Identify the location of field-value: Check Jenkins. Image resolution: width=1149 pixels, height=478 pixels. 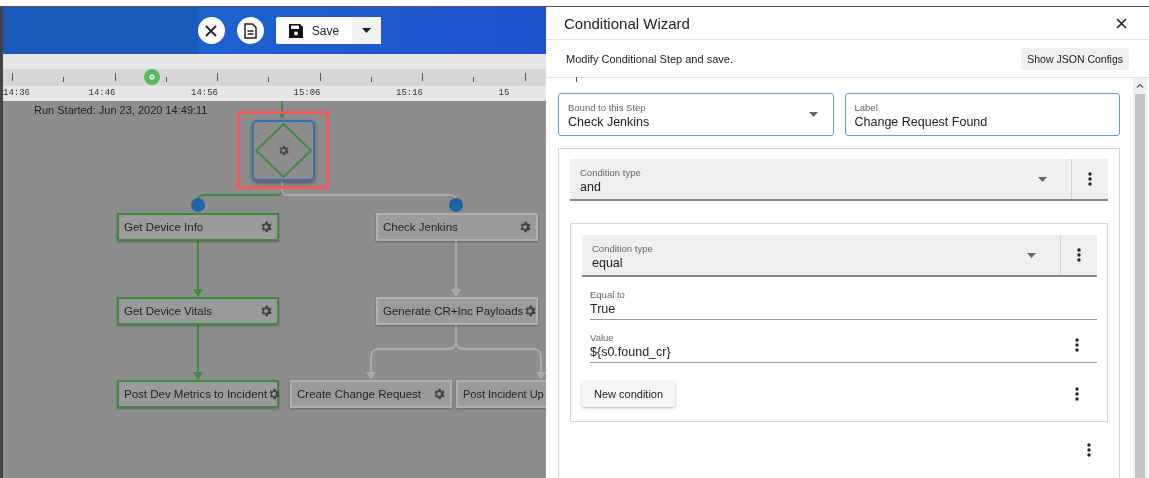
(609, 122).